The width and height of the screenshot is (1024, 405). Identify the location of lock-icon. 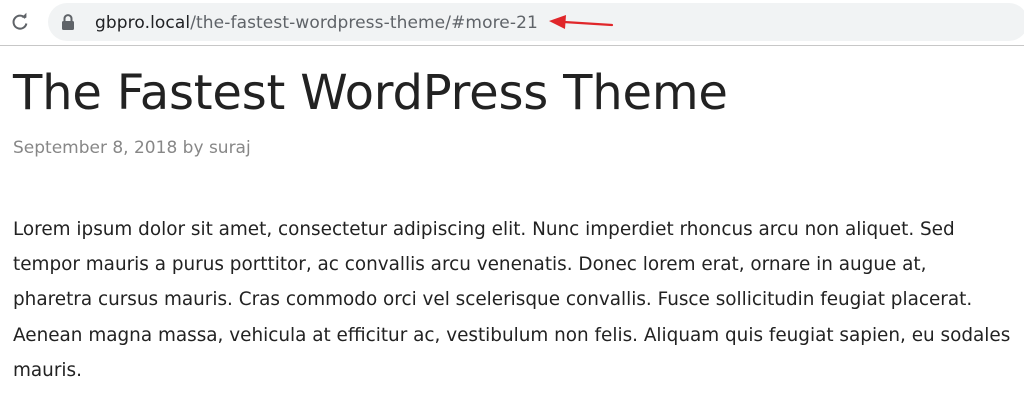
(68, 22).